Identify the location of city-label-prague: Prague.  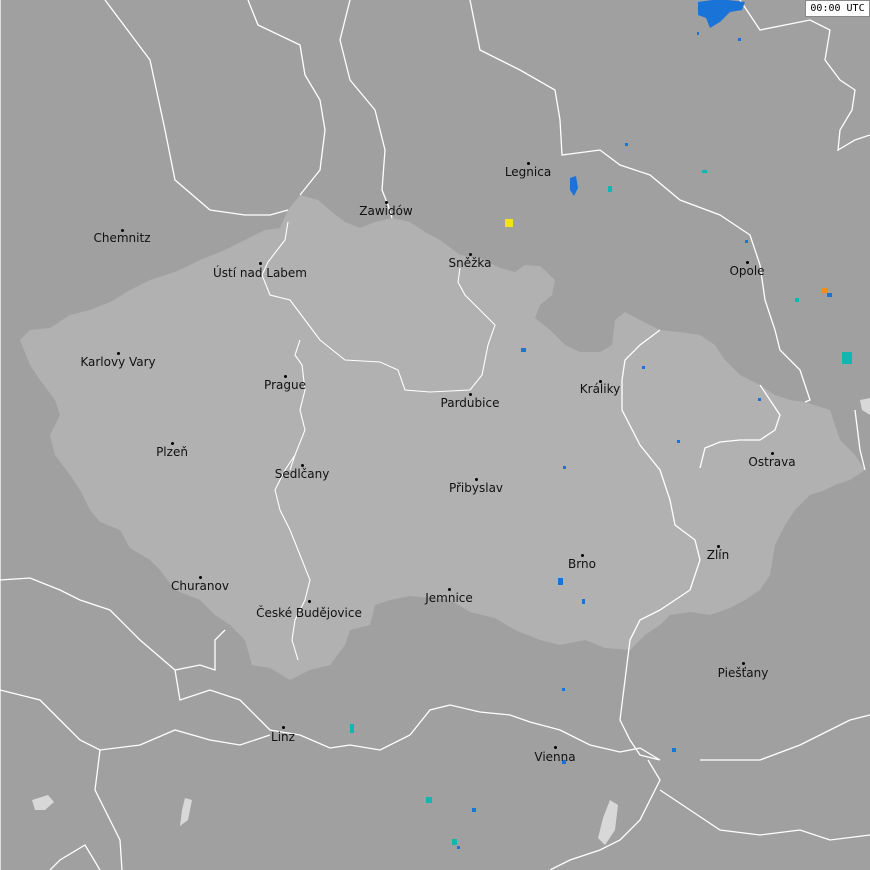
(285, 385).